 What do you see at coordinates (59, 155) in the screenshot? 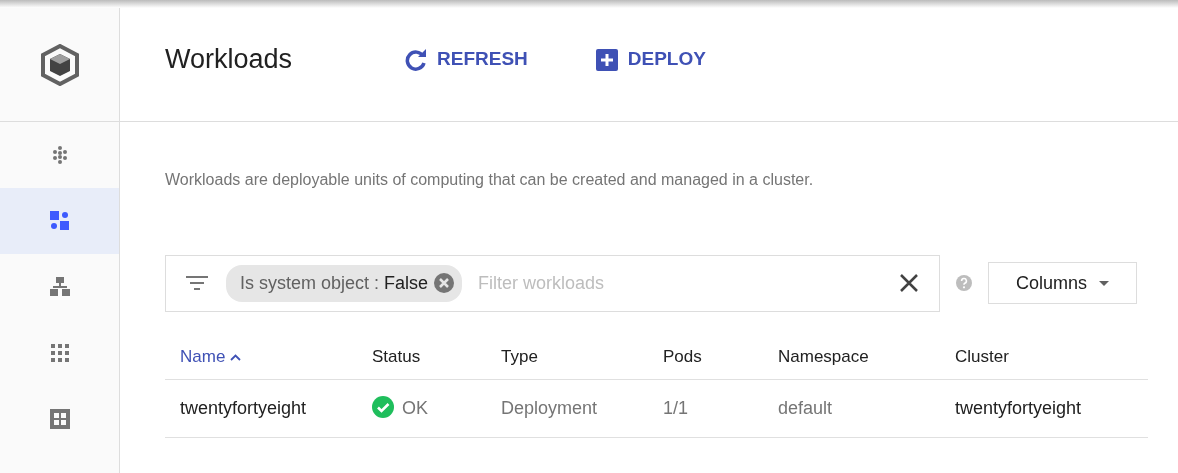
I see `dots-icon` at bounding box center [59, 155].